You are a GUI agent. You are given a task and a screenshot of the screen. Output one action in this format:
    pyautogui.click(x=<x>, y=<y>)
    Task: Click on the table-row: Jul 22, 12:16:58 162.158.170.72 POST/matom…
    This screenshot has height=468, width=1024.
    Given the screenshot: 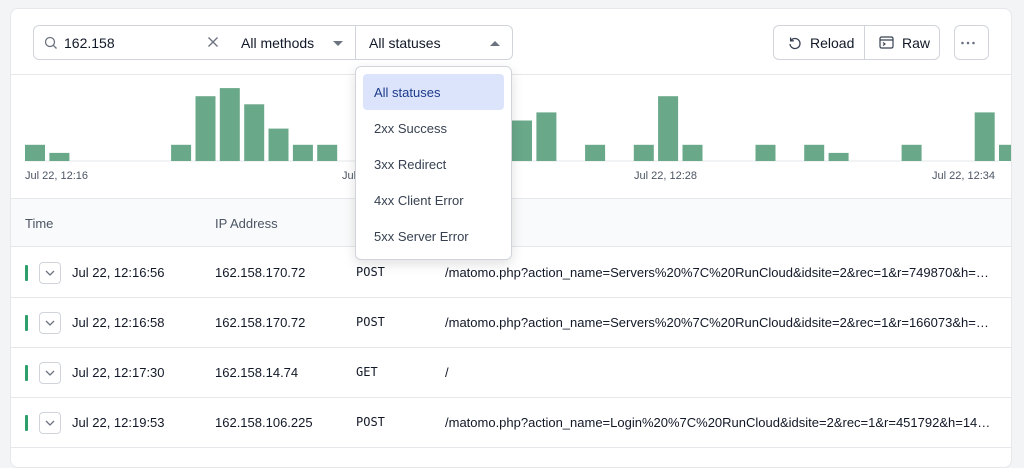 What is the action you would take?
    pyautogui.click(x=511, y=323)
    